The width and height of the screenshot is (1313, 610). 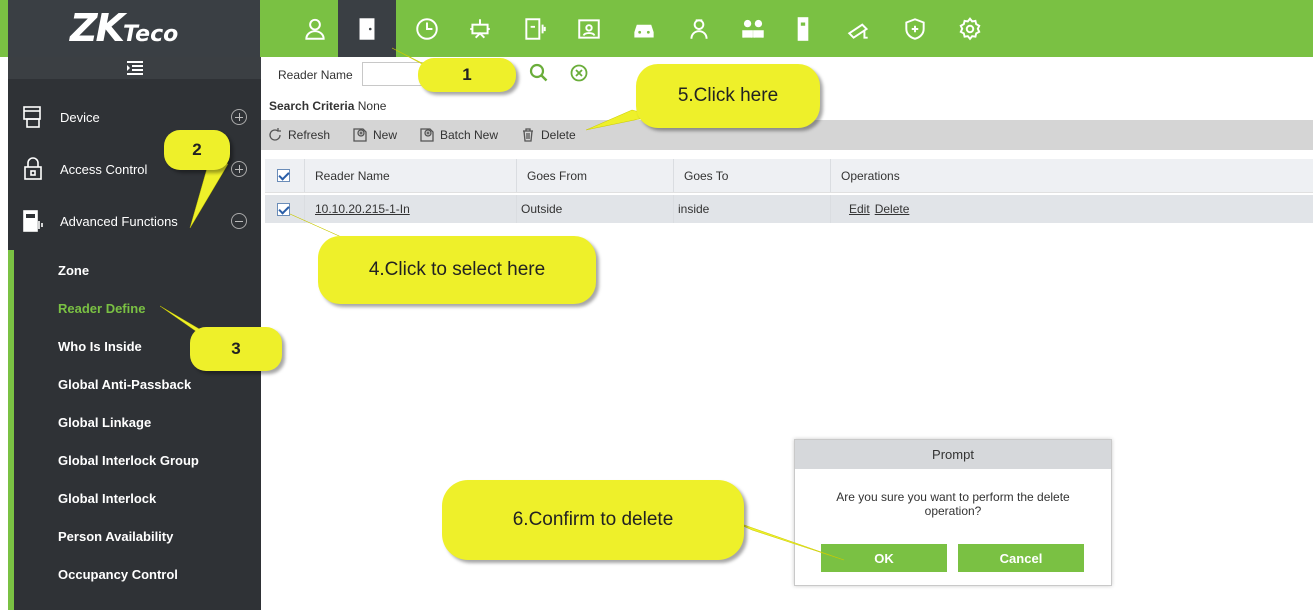 I want to click on collapse-menu-icon, so click(x=134, y=68).